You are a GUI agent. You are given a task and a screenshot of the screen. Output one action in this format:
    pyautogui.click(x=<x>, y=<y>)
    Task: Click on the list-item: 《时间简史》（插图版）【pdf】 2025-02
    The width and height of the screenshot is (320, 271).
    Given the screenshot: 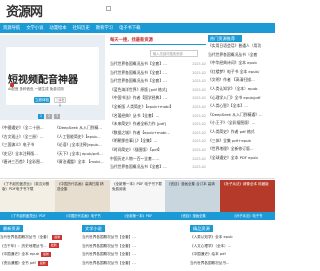 What is the action you would take?
    pyautogui.click(x=158, y=150)
    